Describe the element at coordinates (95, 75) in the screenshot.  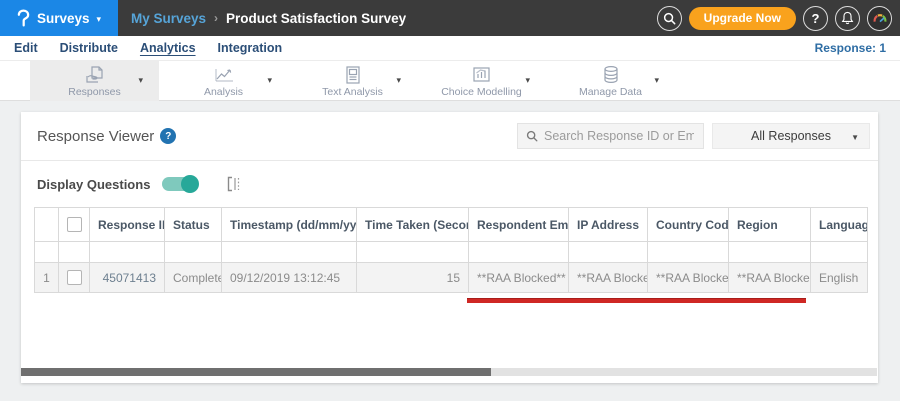
I see `responses-icon` at that location.